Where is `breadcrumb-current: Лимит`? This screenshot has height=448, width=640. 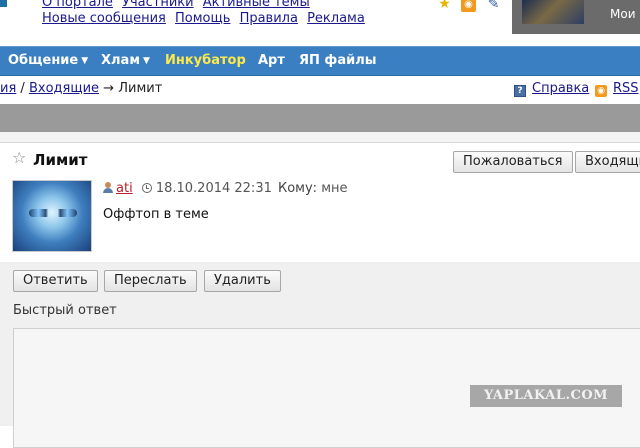
breadcrumb-current: Лимит is located at coordinates (140, 88).